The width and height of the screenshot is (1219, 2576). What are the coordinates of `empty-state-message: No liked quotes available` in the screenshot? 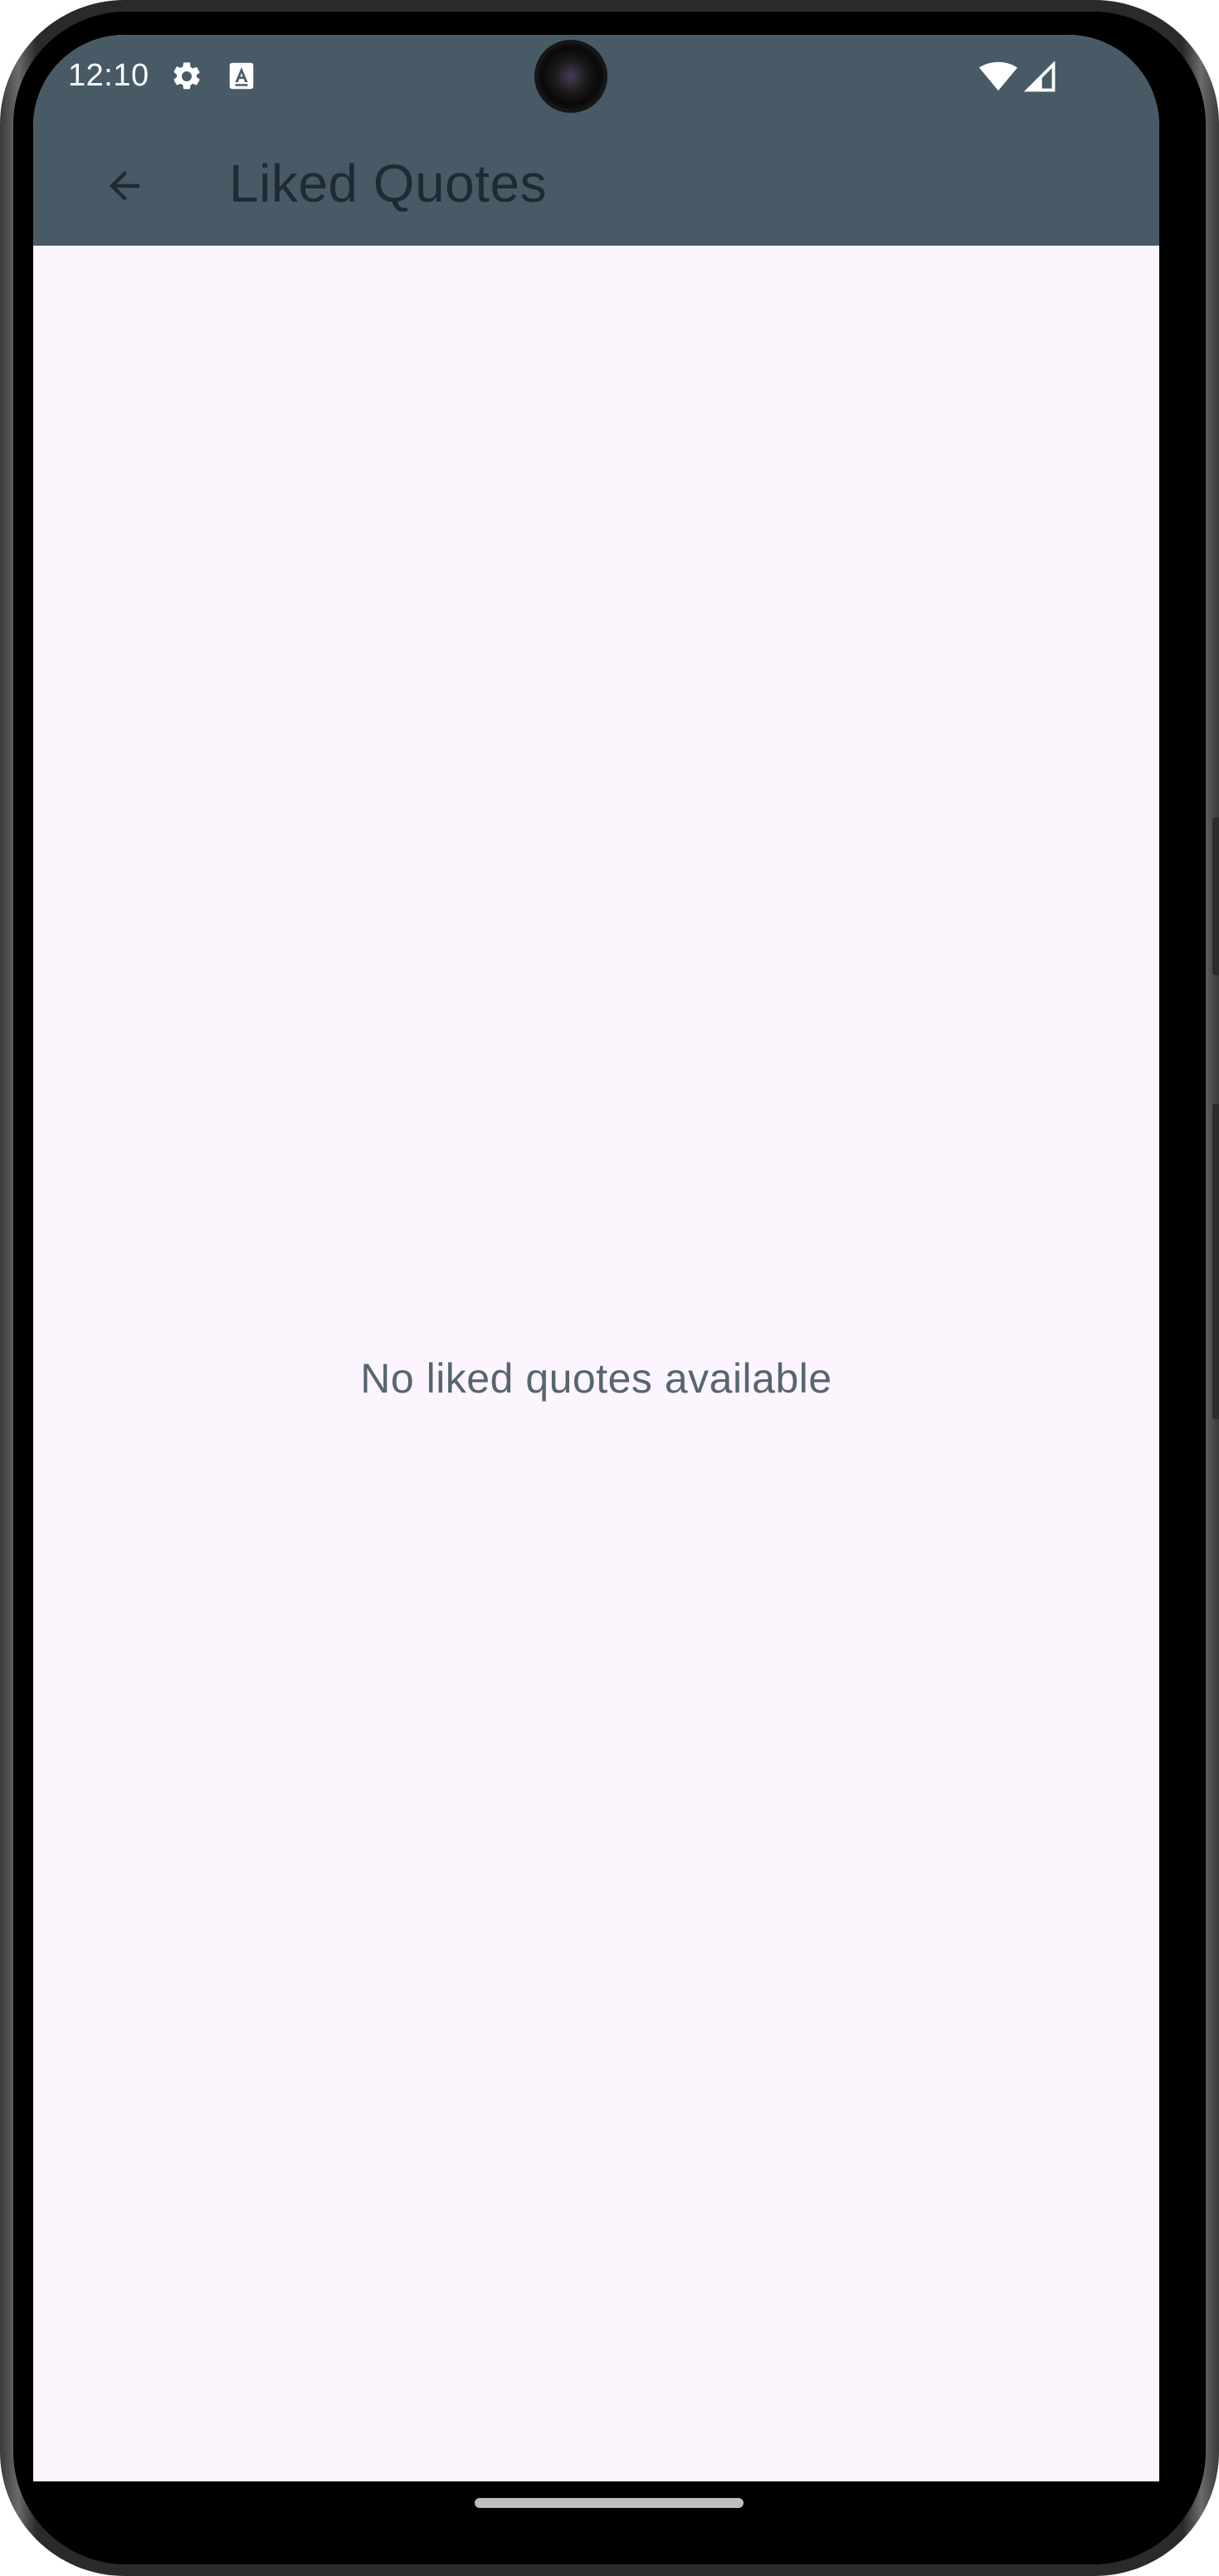 It's located at (596, 1379).